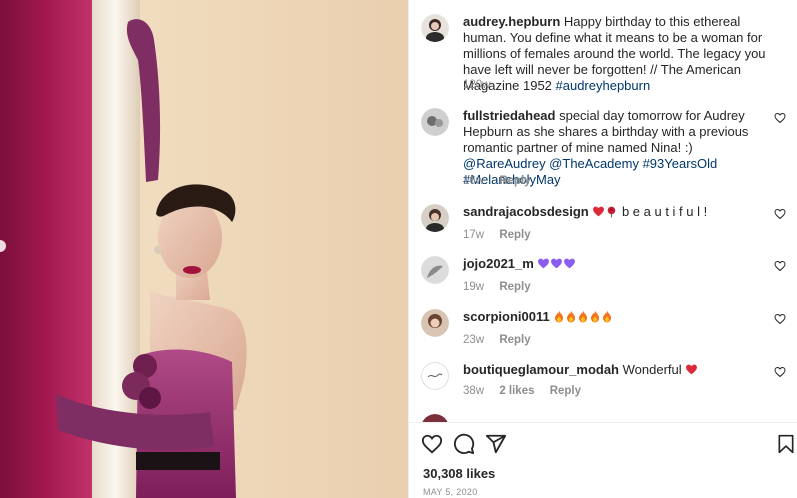 This screenshot has width=797, height=498. I want to click on comment-username: scorpioni0011, so click(506, 316).